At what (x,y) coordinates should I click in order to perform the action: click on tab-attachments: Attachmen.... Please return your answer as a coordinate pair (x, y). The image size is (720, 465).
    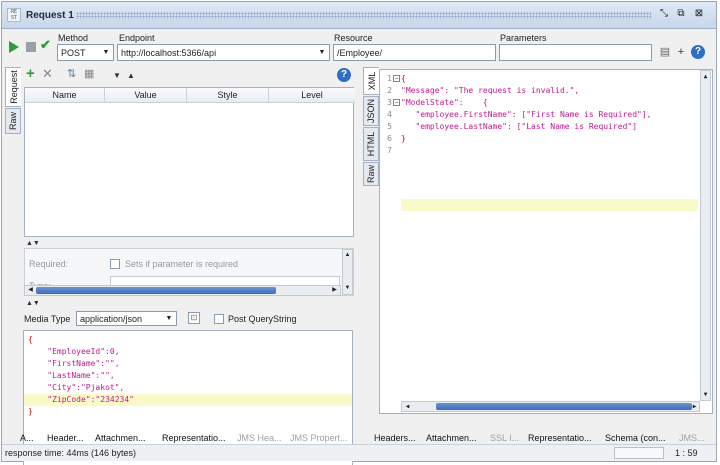
    Looking at the image, I should click on (120, 438).